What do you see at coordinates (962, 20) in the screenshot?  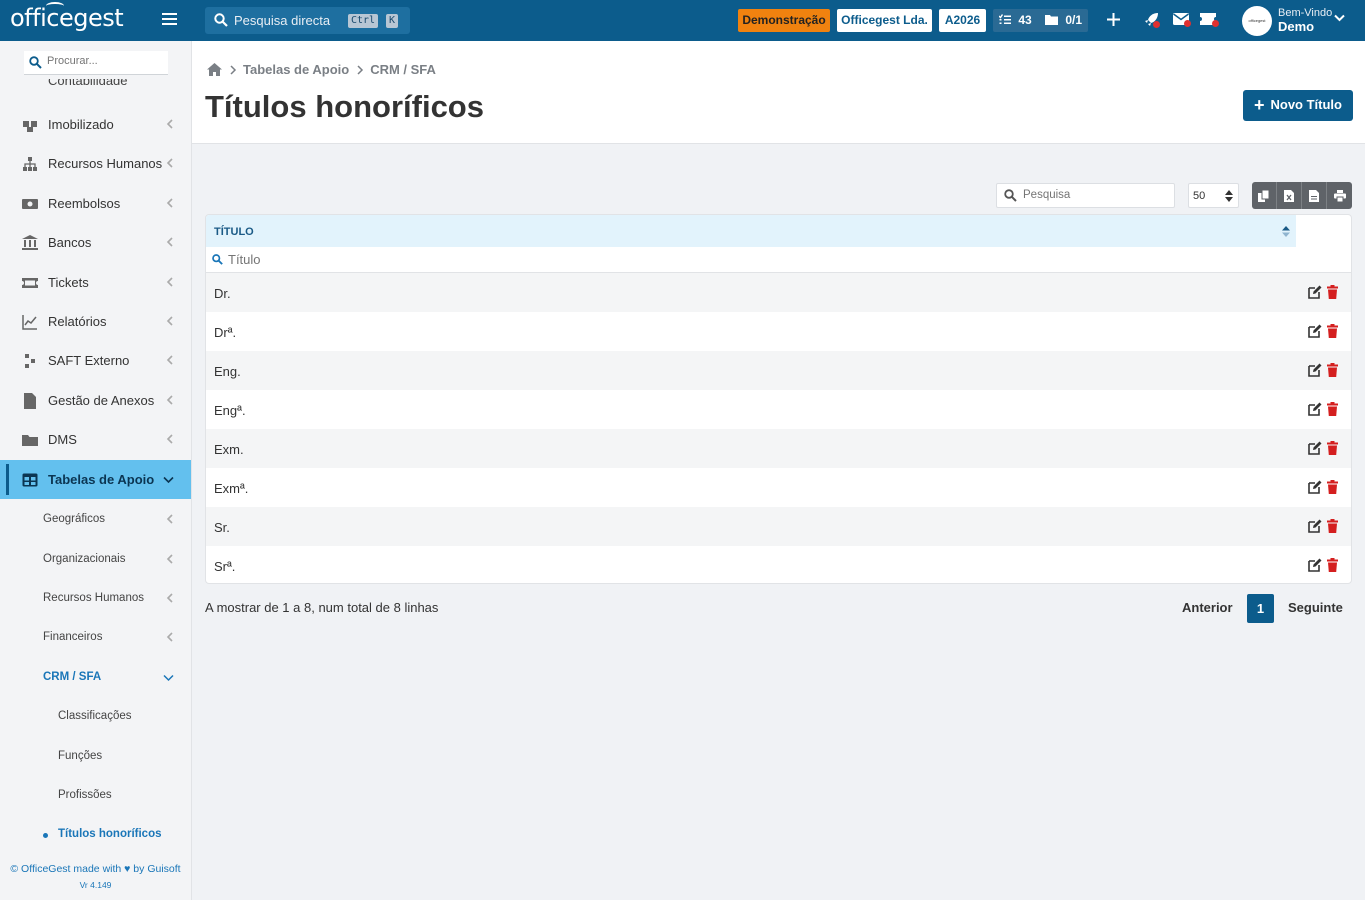 I see `year-badge: A2026` at bounding box center [962, 20].